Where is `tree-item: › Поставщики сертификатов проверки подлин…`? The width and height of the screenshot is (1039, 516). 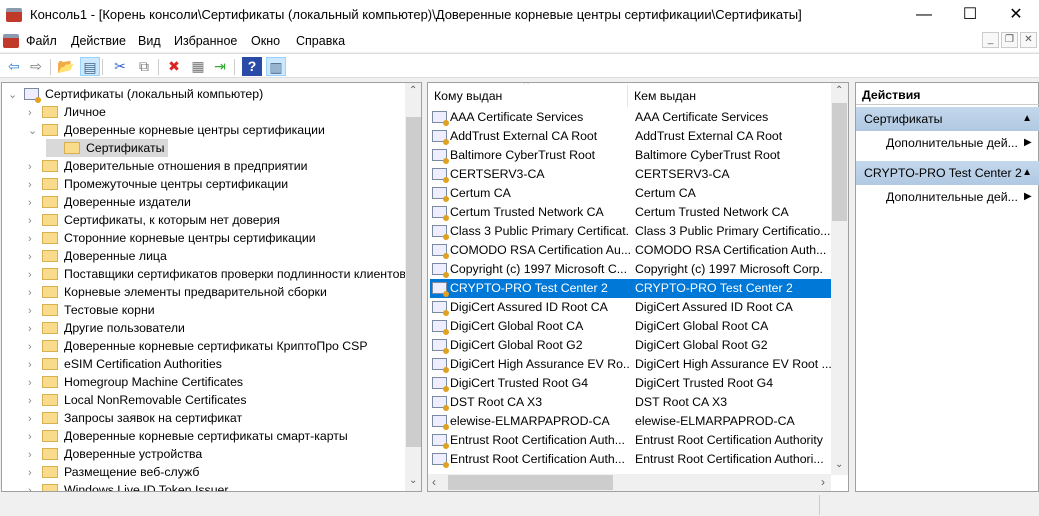
tree-item: › Поставщики сертификатов проверки подлин… is located at coordinates (217, 274).